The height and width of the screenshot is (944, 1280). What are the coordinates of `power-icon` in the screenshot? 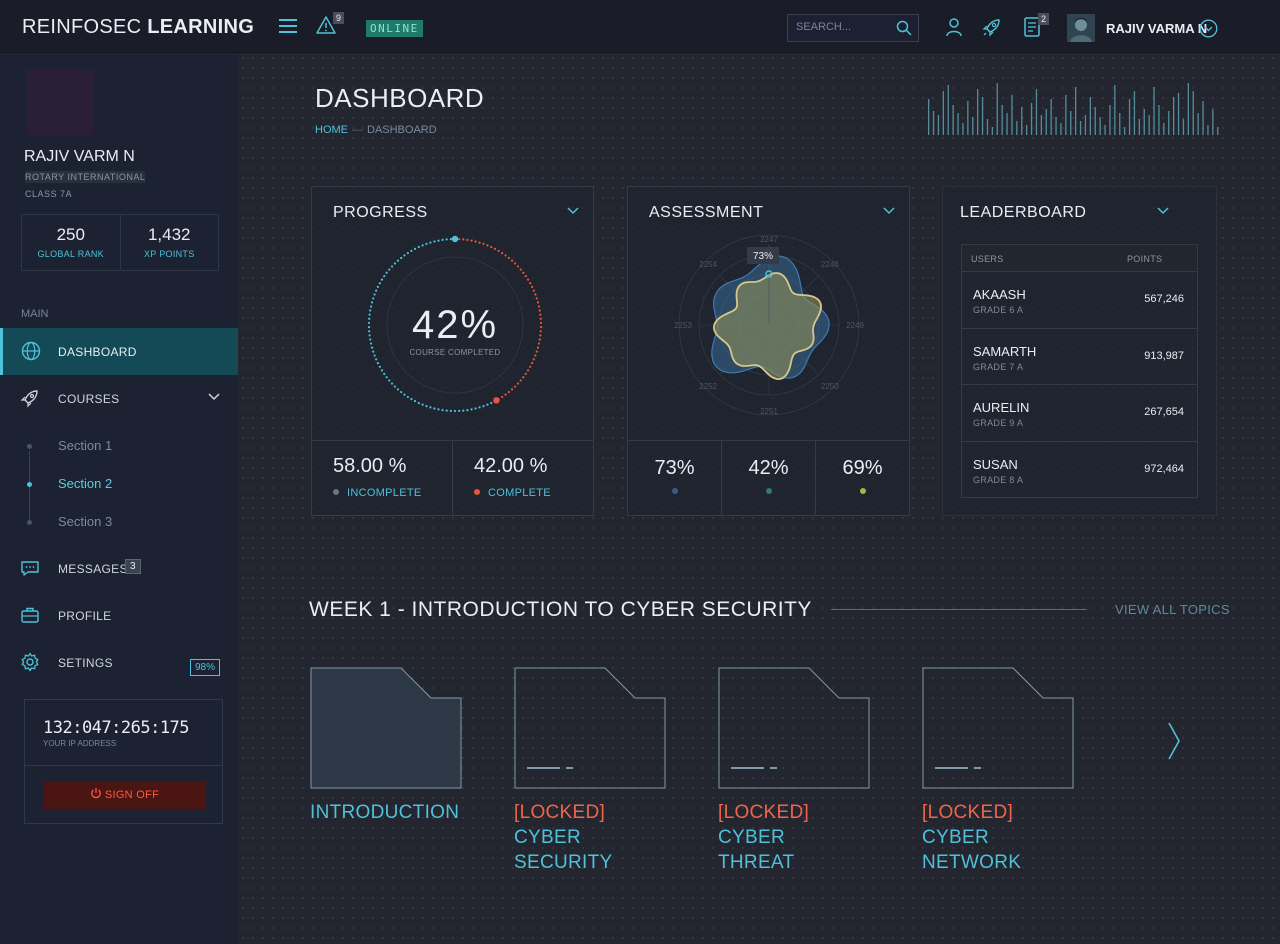 It's located at (96, 793).